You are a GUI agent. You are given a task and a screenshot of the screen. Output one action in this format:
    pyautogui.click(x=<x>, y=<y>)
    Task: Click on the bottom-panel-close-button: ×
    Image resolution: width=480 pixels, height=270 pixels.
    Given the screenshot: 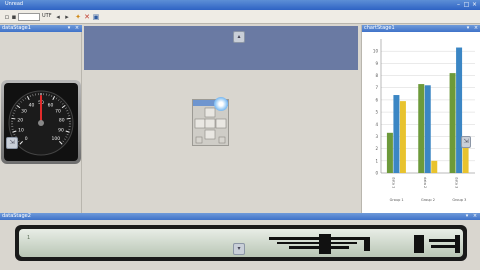 What is the action you would take?
    pyautogui.click(x=475, y=216)
    